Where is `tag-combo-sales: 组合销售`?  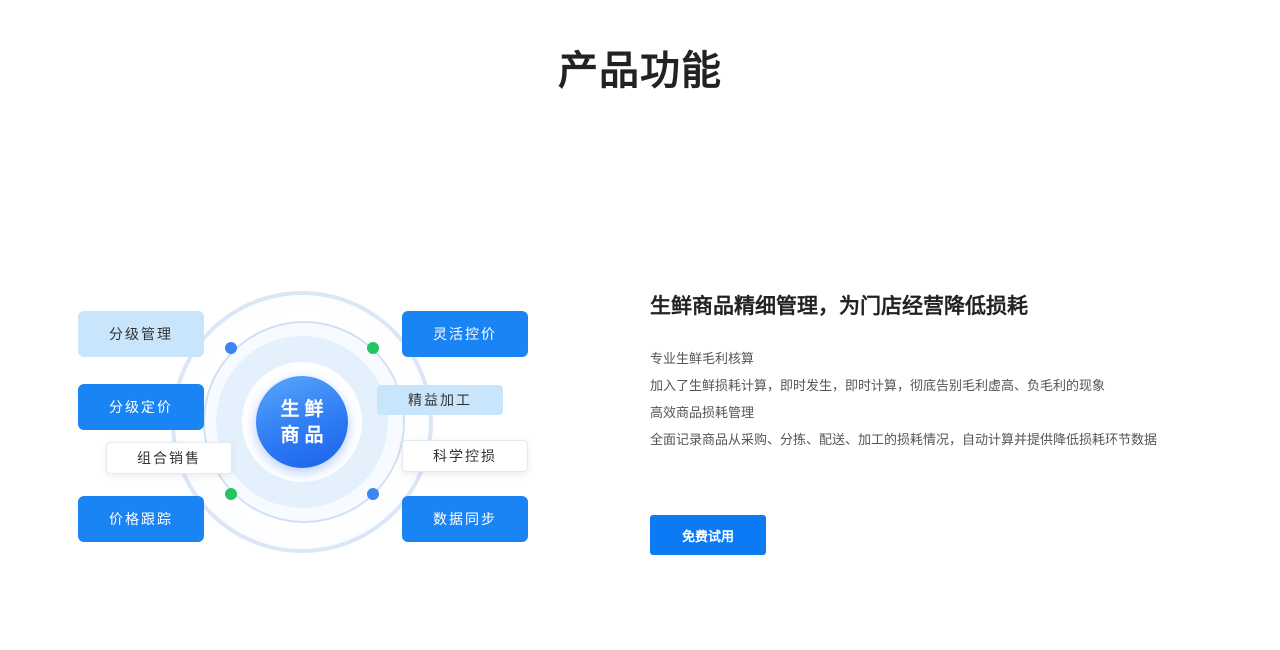
tag-combo-sales: 组合销售 is located at coordinates (169, 458).